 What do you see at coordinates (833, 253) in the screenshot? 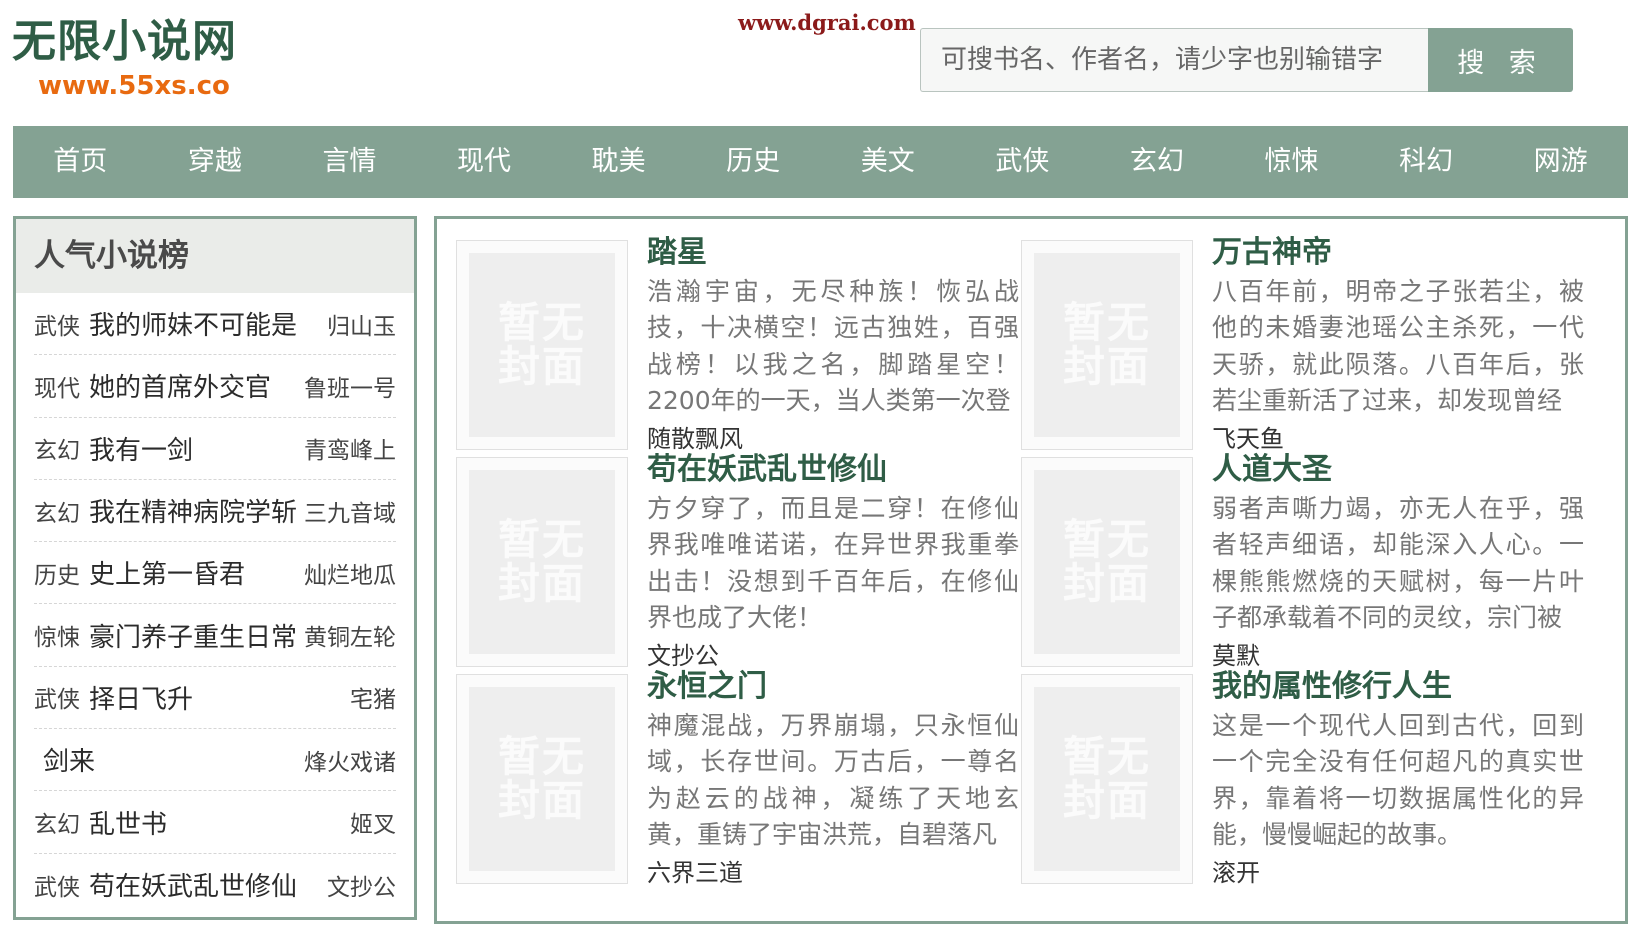
I see `book-title: 踏星` at bounding box center [833, 253].